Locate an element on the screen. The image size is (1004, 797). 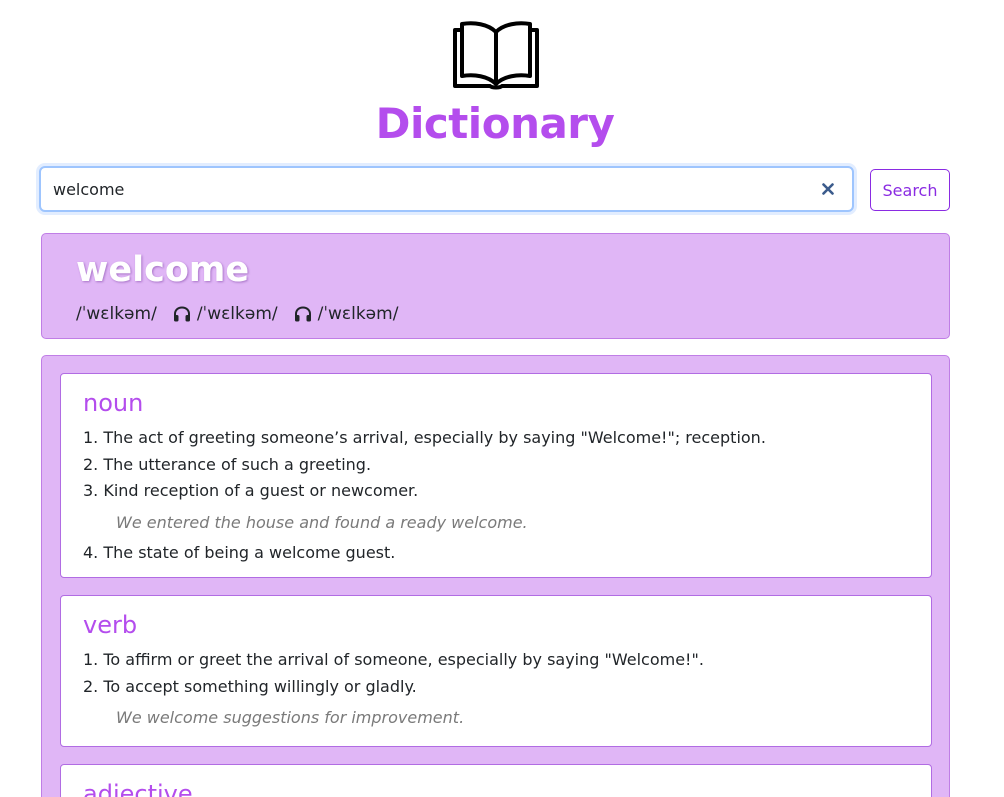
word-title: welcome is located at coordinates (163, 270).